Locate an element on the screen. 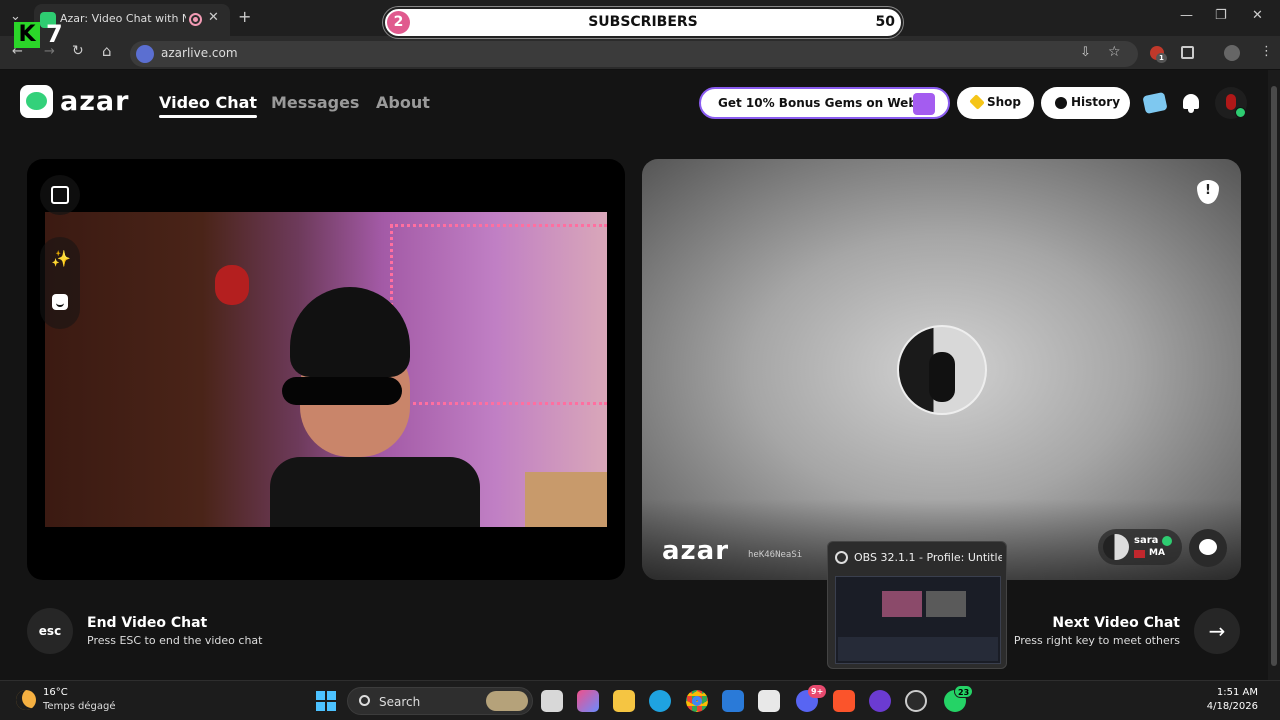 This screenshot has height=720, width=1280. obs-icon is located at coordinates (841, 557).